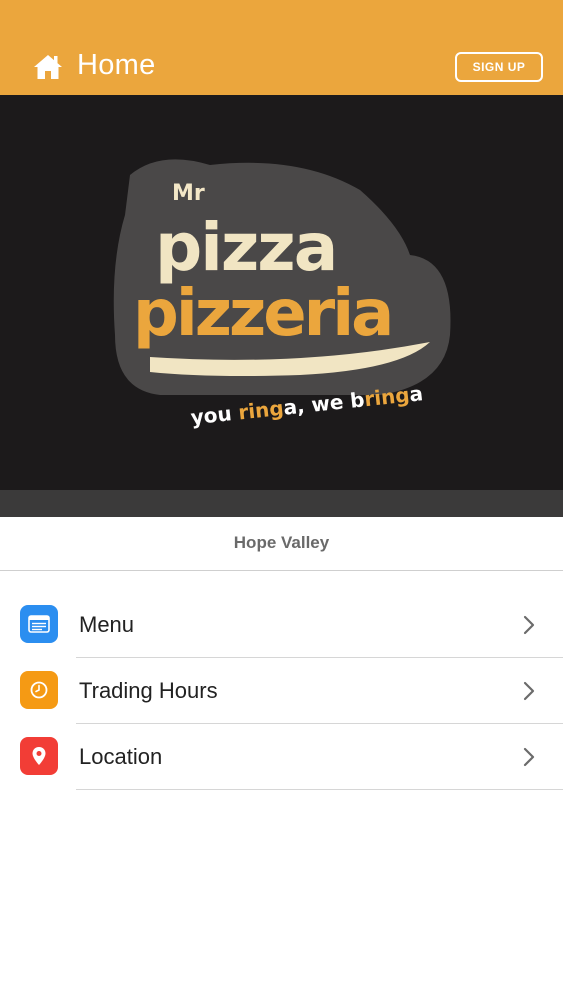 This screenshot has height=1000, width=563. Describe the element at coordinates (148, 690) in the screenshot. I see `menu-item-label: Trading Hours` at that location.